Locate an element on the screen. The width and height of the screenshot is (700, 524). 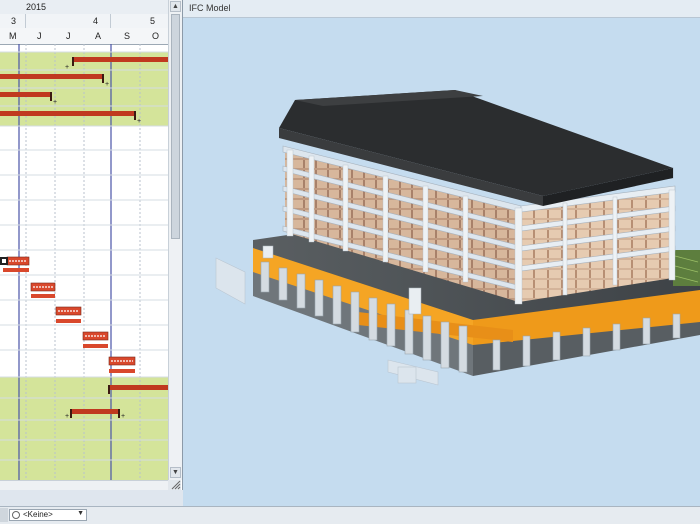
ifc-model-title: IFC Model is located at coordinates (210, 8).